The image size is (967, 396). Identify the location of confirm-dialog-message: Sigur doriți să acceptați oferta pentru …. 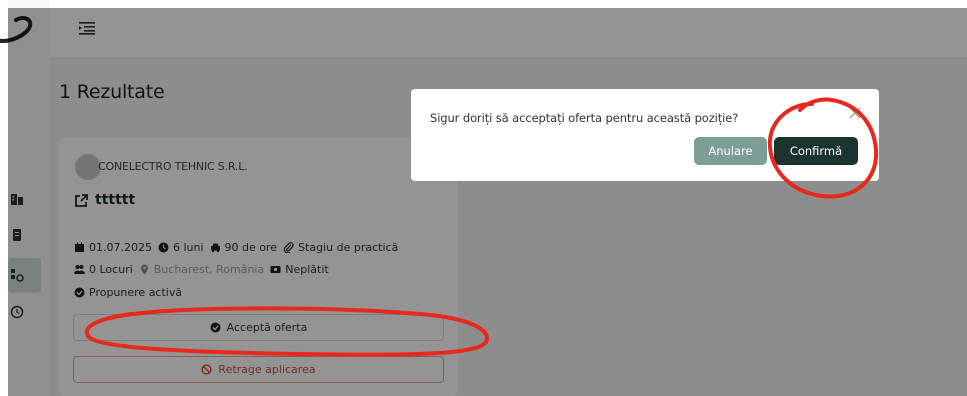
(584, 118).